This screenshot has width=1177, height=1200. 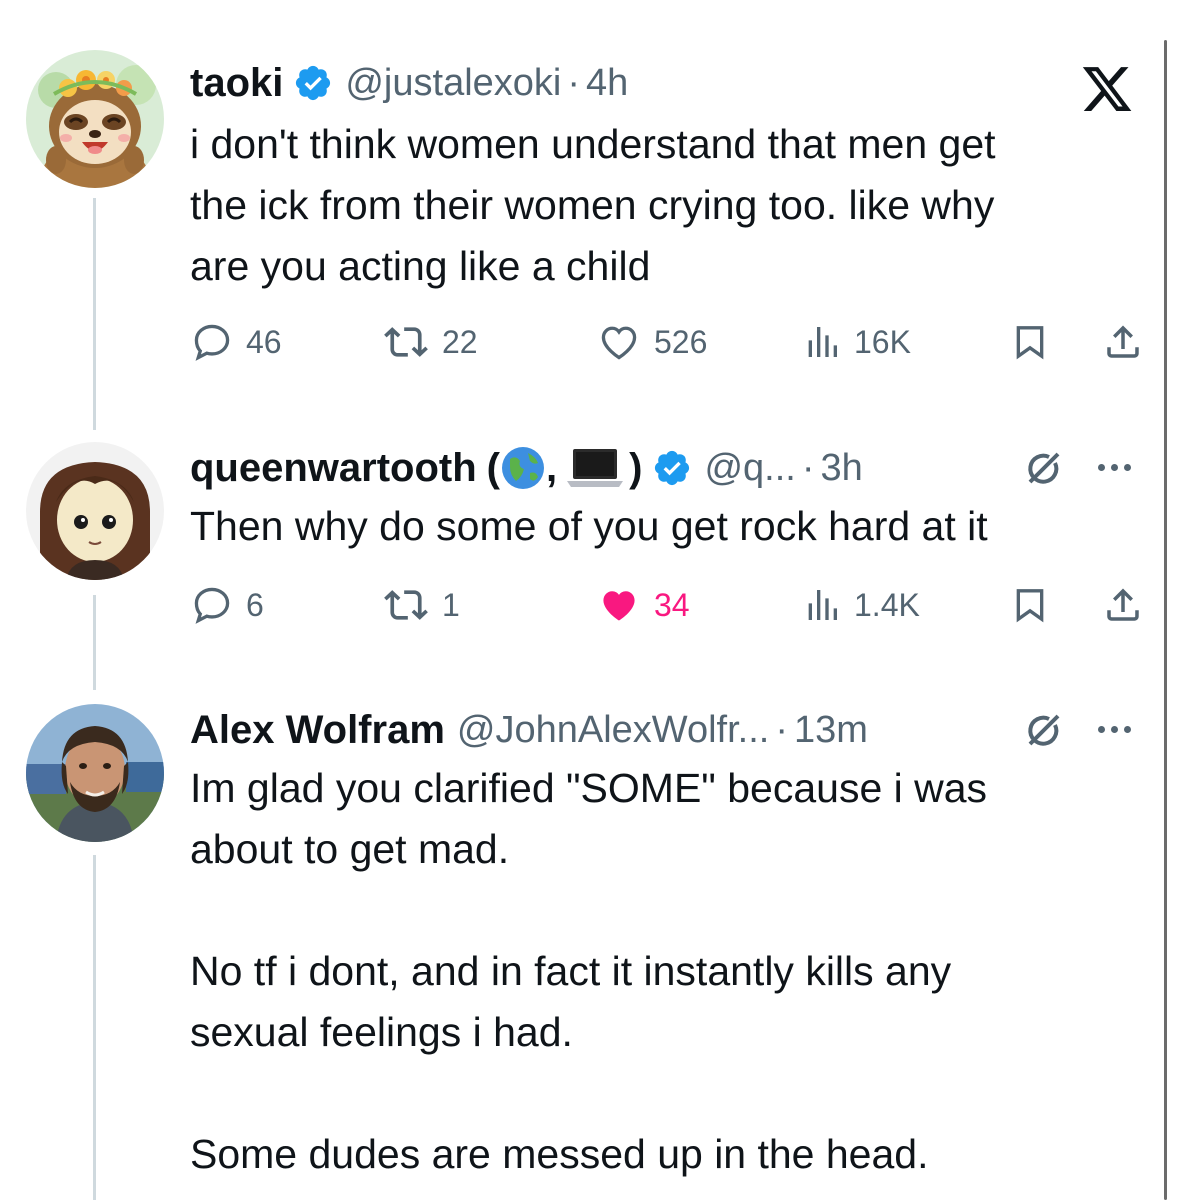 I want to click on x-logo-icon, so click(x=1107, y=89).